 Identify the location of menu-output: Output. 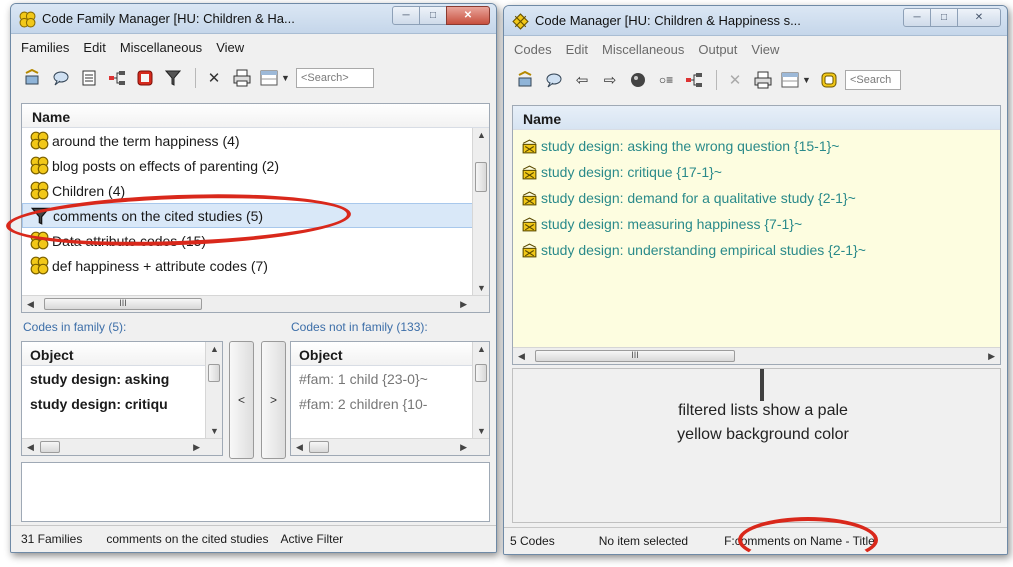
(717, 53).